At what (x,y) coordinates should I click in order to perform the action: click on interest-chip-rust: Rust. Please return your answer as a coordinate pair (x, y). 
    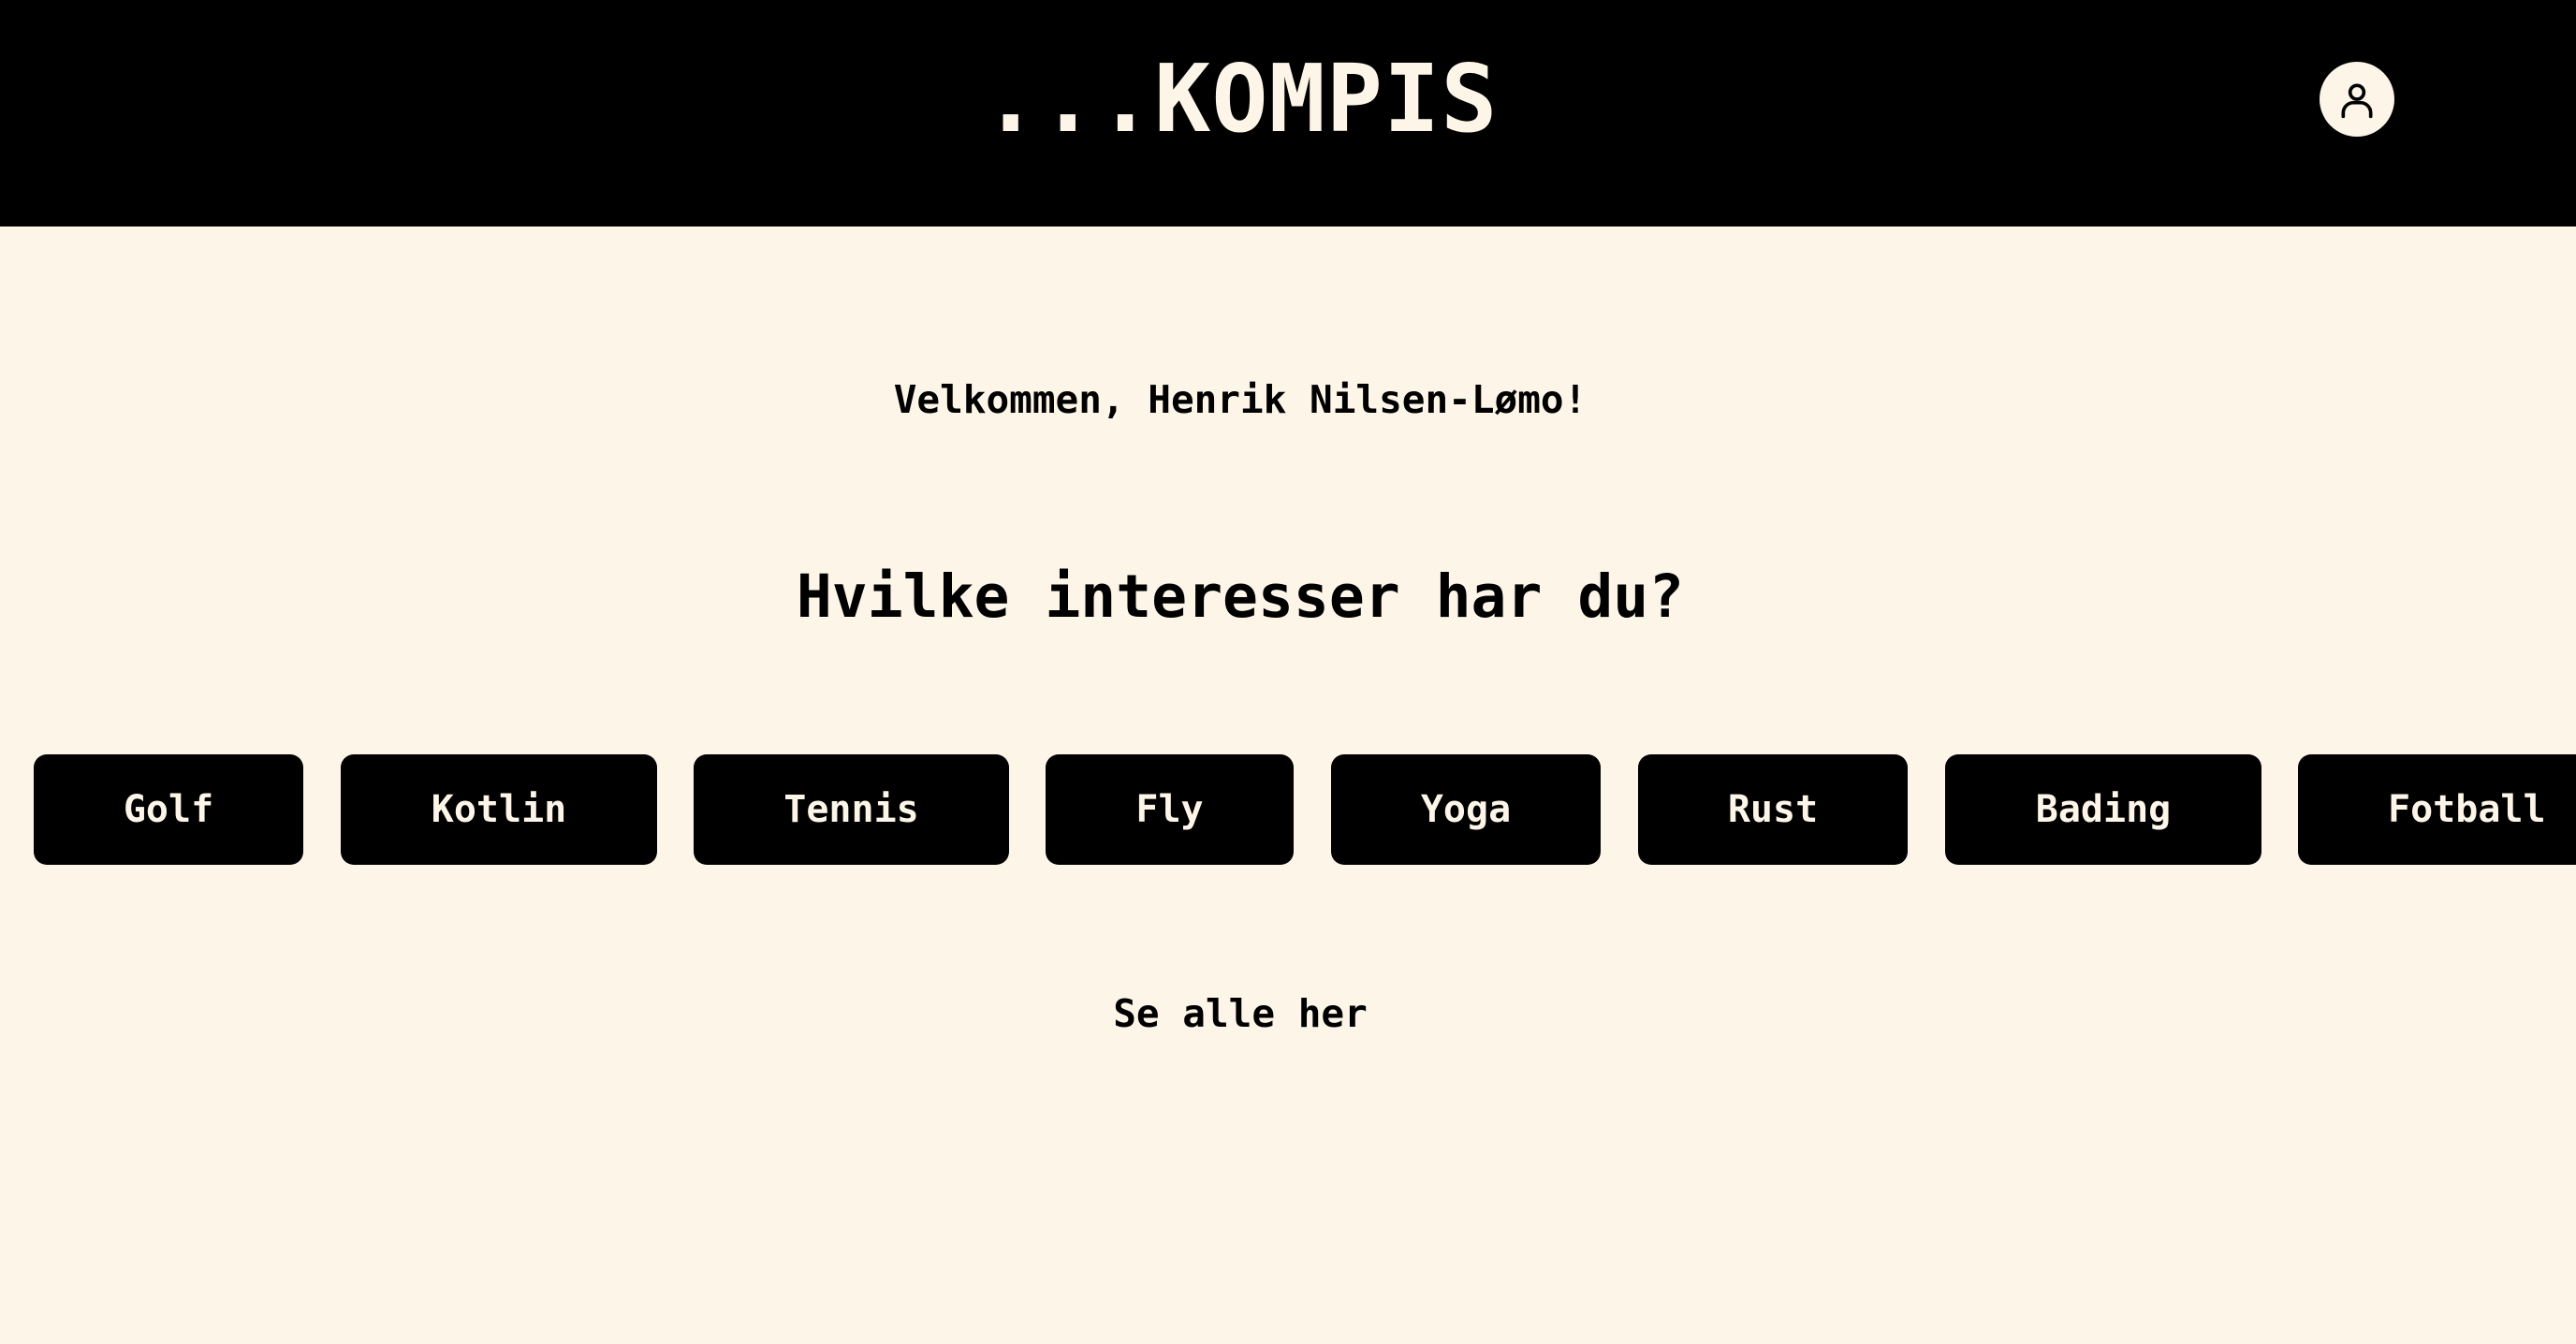
    Looking at the image, I should click on (1773, 809).